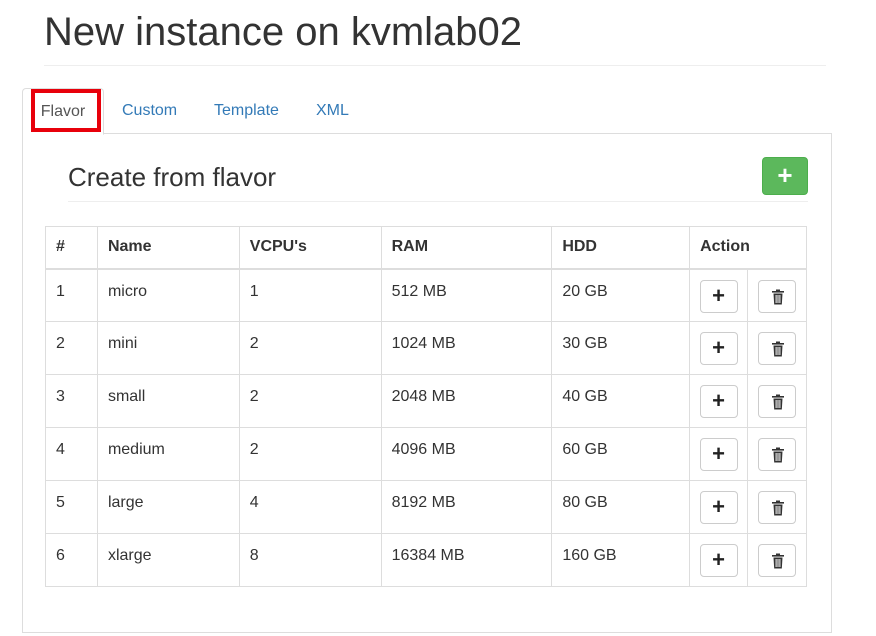 The image size is (876, 636). What do you see at coordinates (466, 507) in the screenshot?
I see `cell-ram: 8192 MB` at bounding box center [466, 507].